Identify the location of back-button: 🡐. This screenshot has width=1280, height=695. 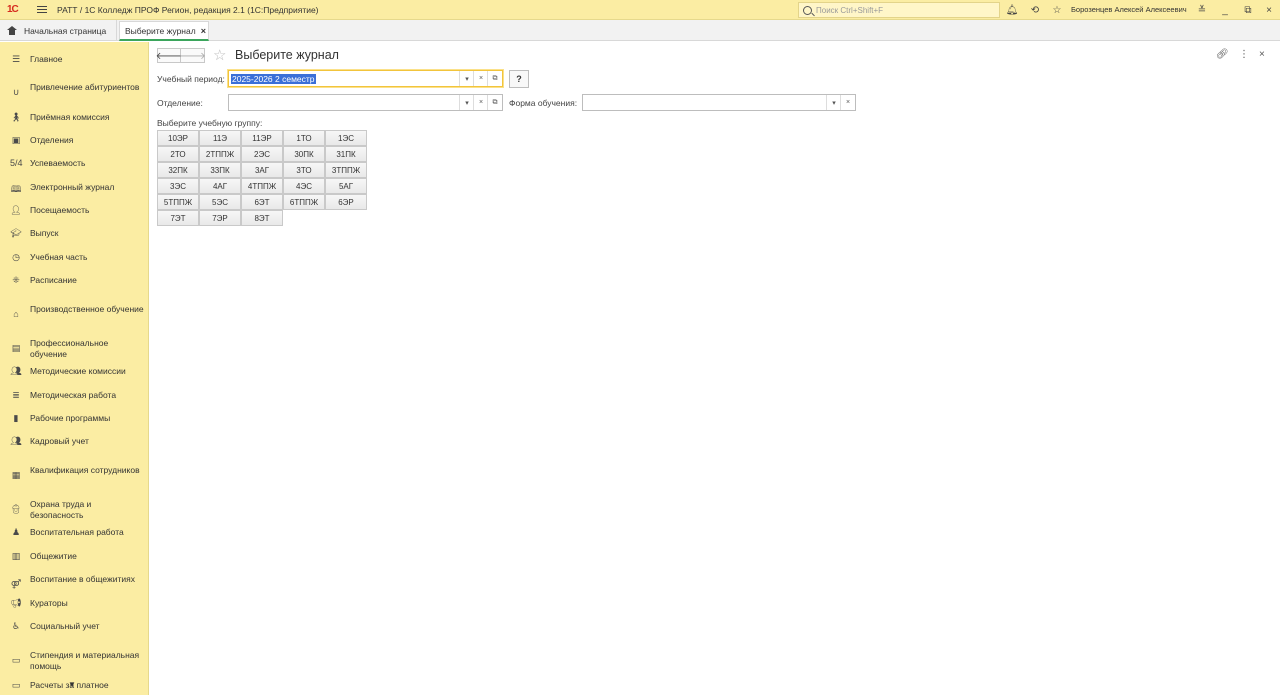
(169, 55).